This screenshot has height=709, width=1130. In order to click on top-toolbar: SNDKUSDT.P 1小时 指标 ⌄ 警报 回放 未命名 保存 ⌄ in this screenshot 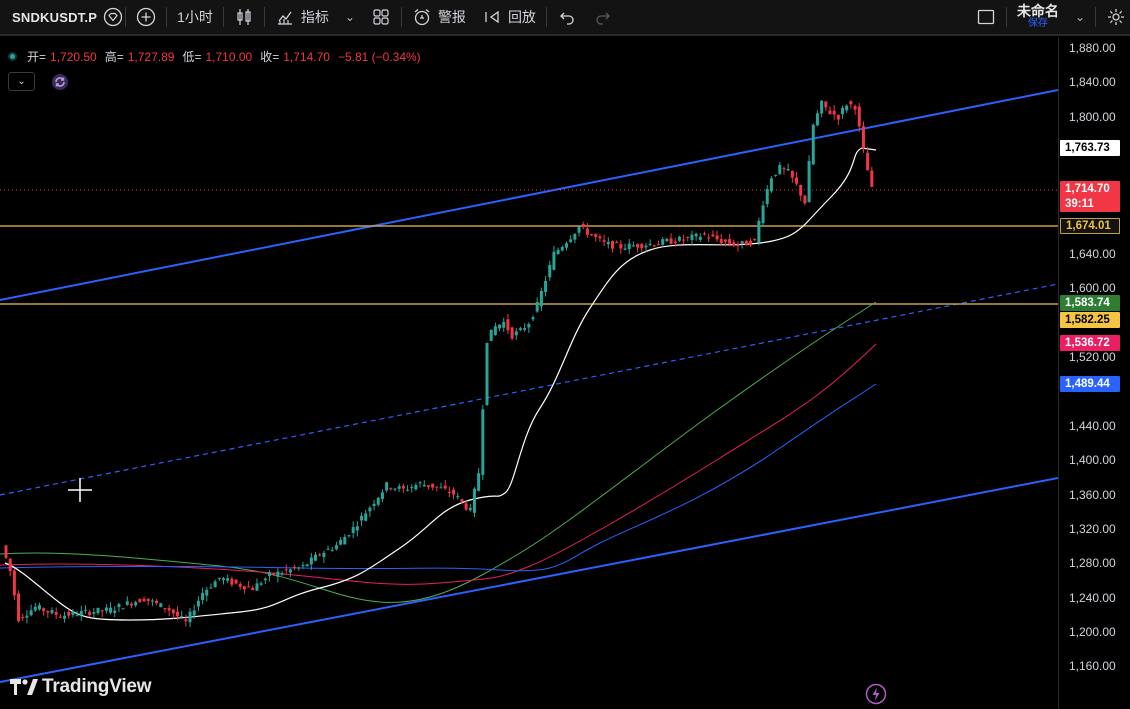, I will do `click(565, 18)`.